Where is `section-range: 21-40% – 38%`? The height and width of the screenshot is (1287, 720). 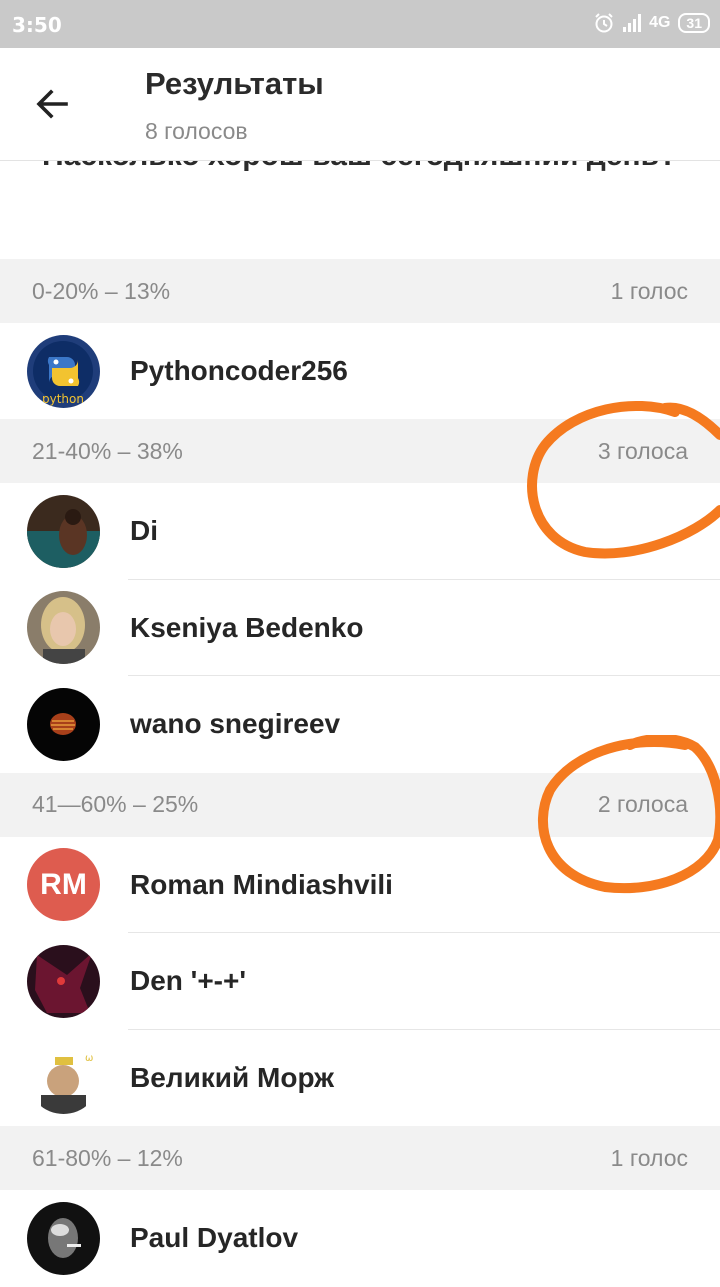 section-range: 21-40% – 38% is located at coordinates (107, 450).